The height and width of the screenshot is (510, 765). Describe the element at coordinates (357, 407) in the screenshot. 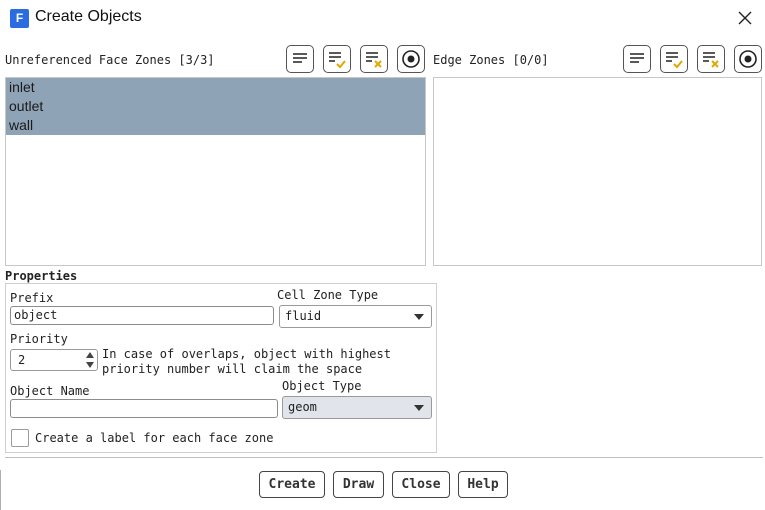

I see `object-type-select: geom` at that location.